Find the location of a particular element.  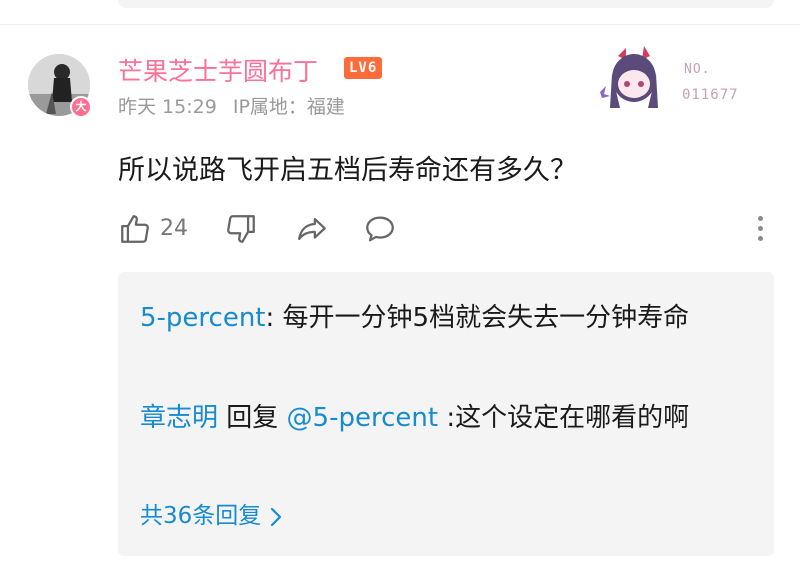

reply-username: 章志明 is located at coordinates (179, 418).